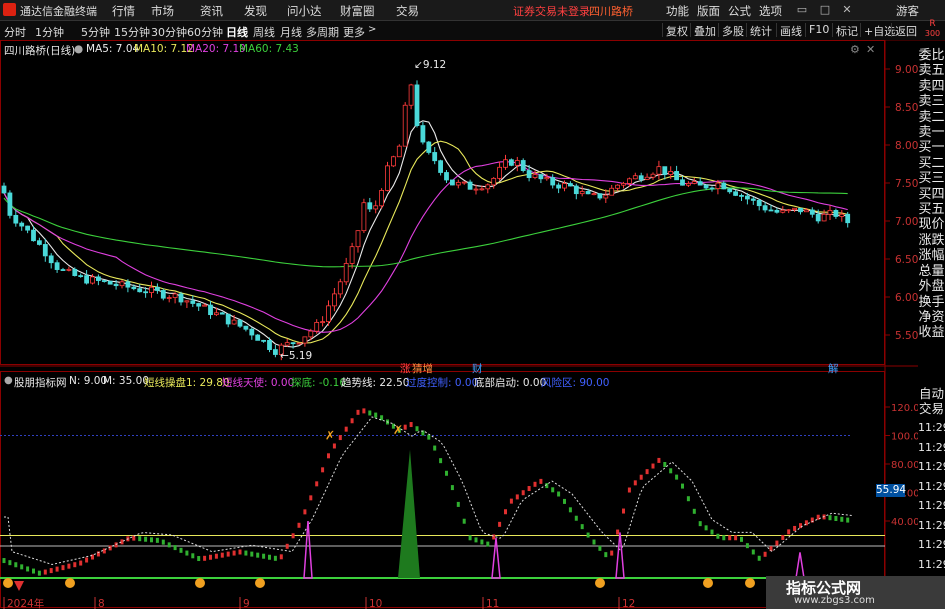 The width and height of the screenshot is (945, 609). What do you see at coordinates (264, 32) in the screenshot?
I see `period-weekly: 周线` at bounding box center [264, 32].